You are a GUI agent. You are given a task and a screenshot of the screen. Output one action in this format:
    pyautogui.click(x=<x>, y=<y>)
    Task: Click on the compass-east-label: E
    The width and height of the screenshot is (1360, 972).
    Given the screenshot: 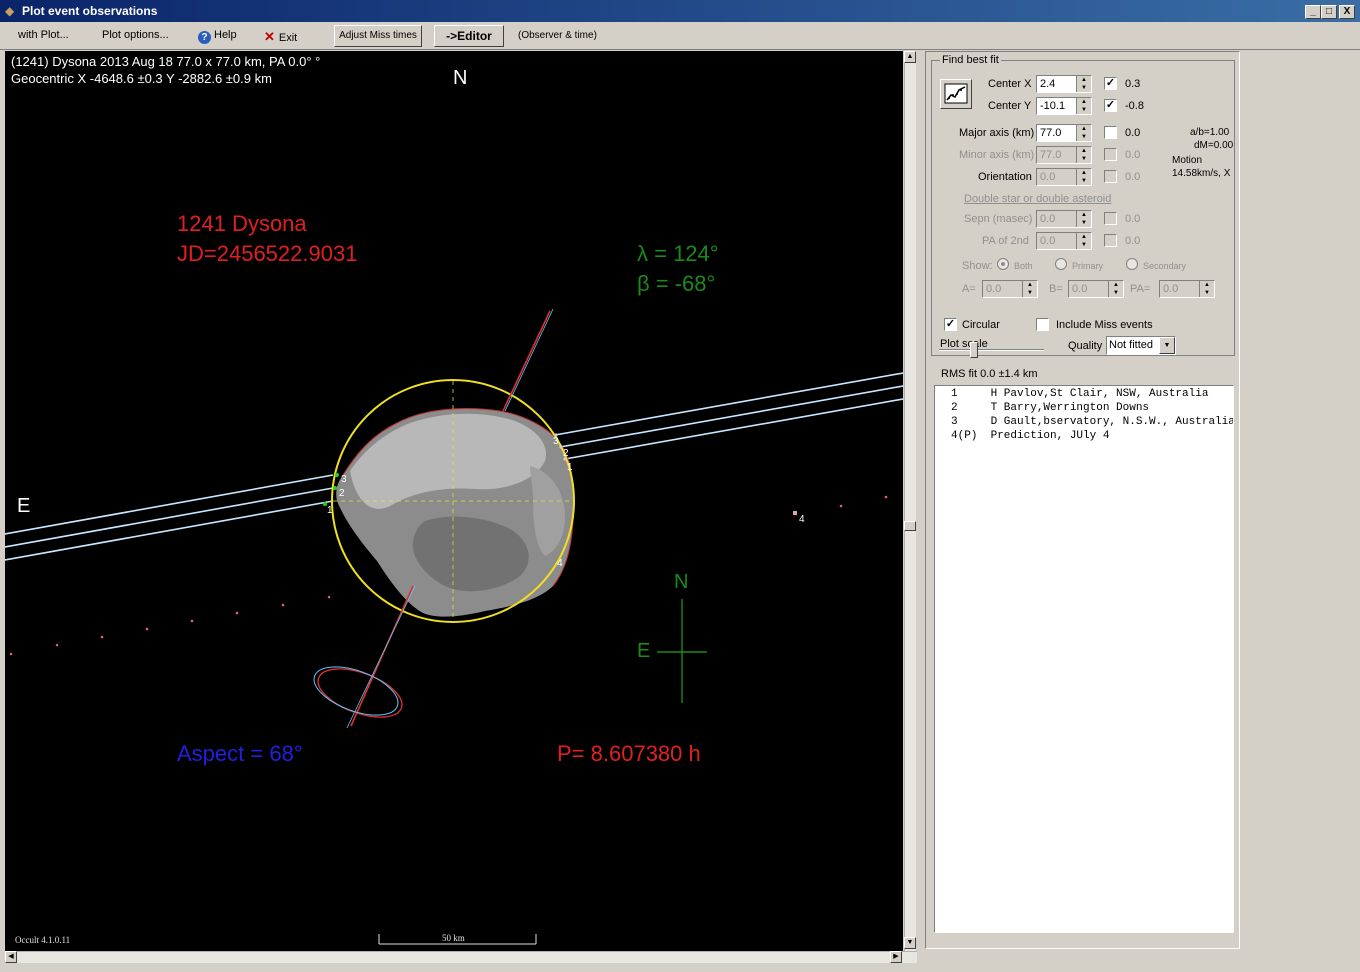 What is the action you would take?
    pyautogui.click(x=644, y=651)
    